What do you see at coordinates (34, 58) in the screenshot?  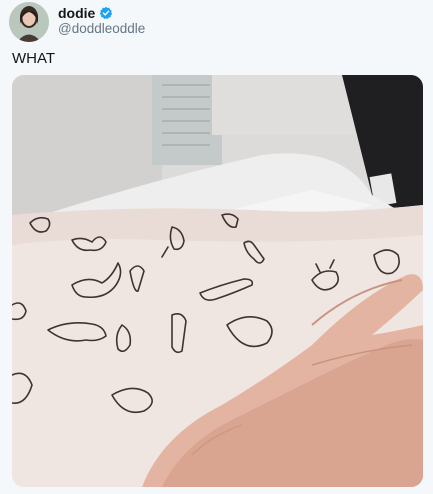 I see `tweet-text: WHAT` at bounding box center [34, 58].